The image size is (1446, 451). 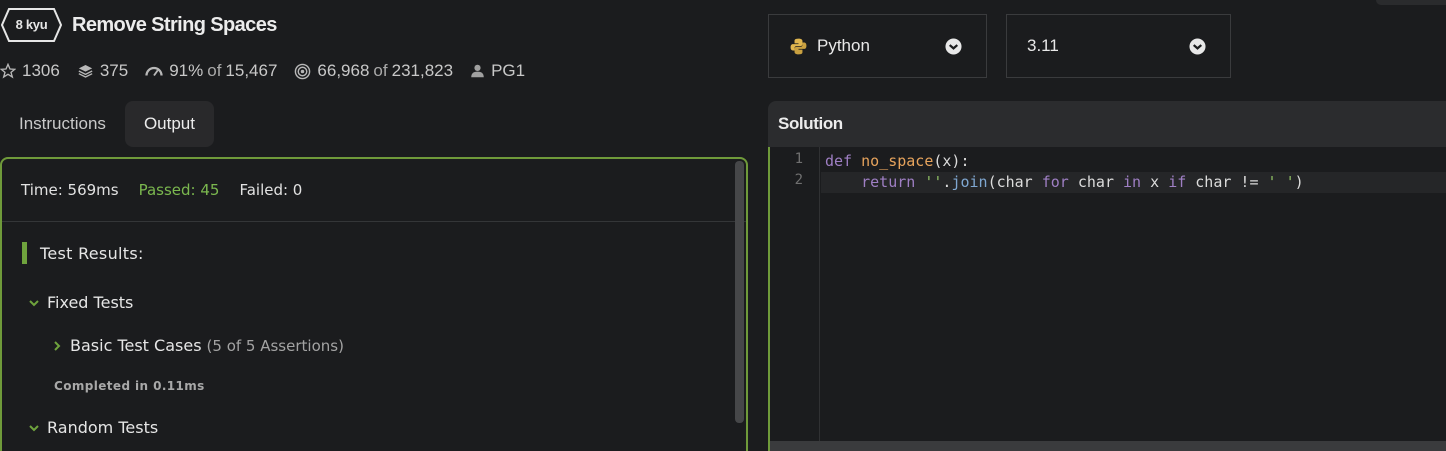 I want to click on author-name: PG1, so click(x=508, y=71).